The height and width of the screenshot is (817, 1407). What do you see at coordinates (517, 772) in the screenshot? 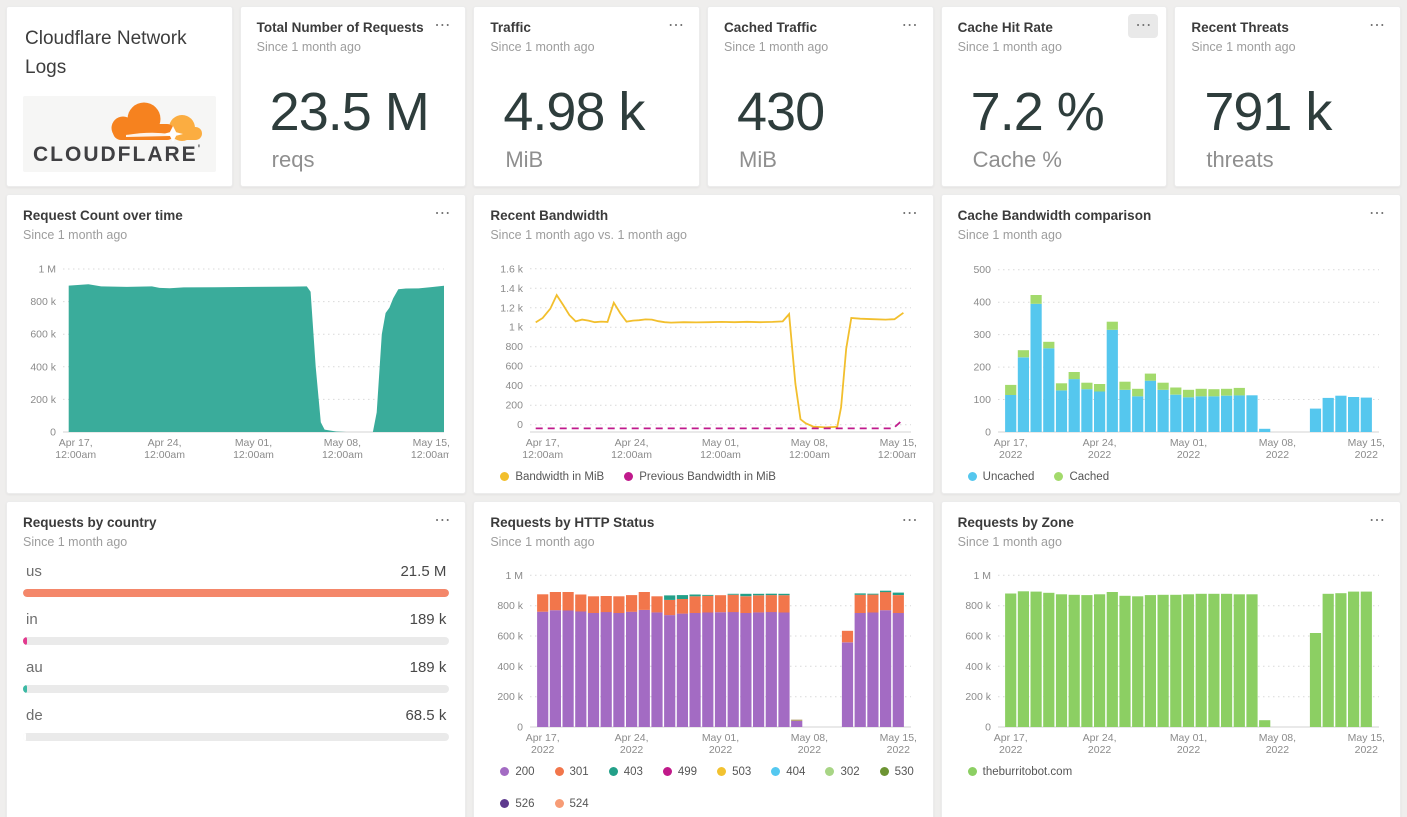
I see `legend-item: 200` at bounding box center [517, 772].